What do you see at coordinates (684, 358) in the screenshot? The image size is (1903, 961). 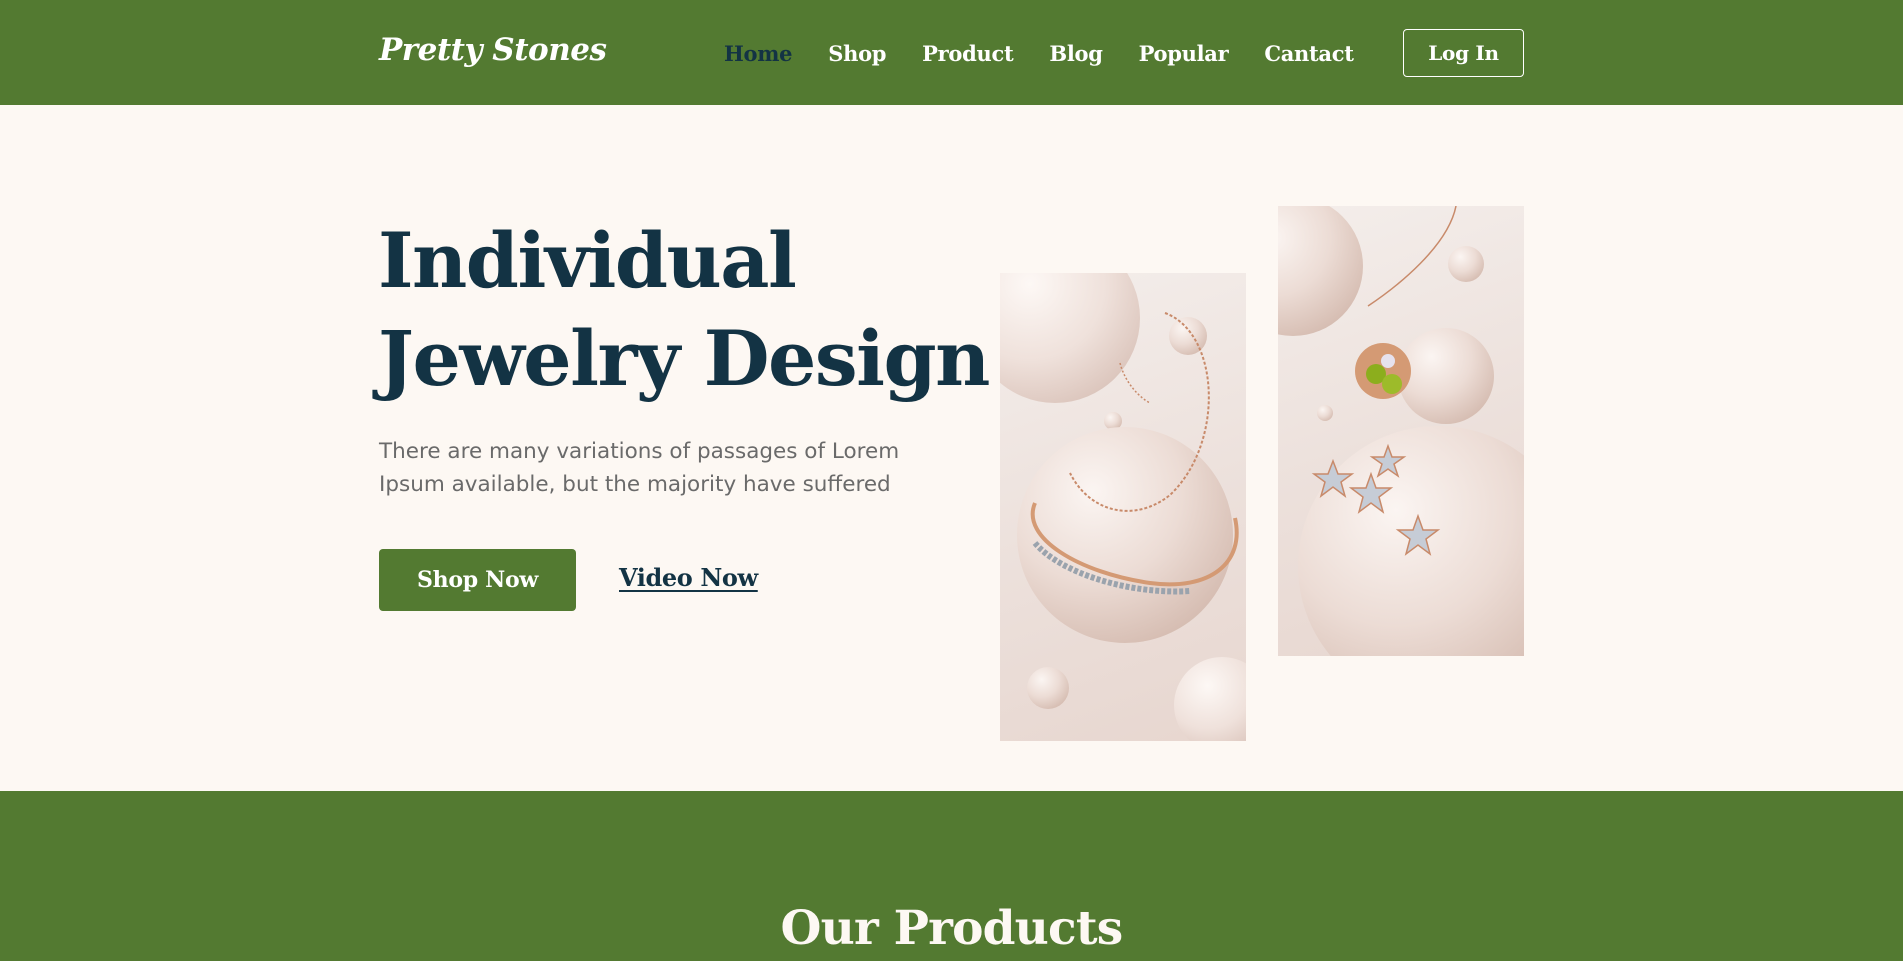 I see `hero-title-line-2: Jewelry Design` at bounding box center [684, 358].